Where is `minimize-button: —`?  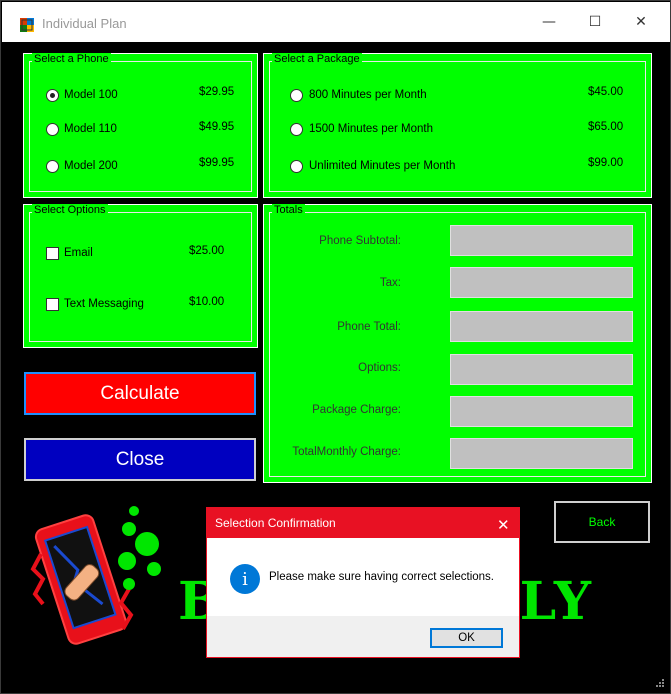
minimize-button: — is located at coordinates (549, 22).